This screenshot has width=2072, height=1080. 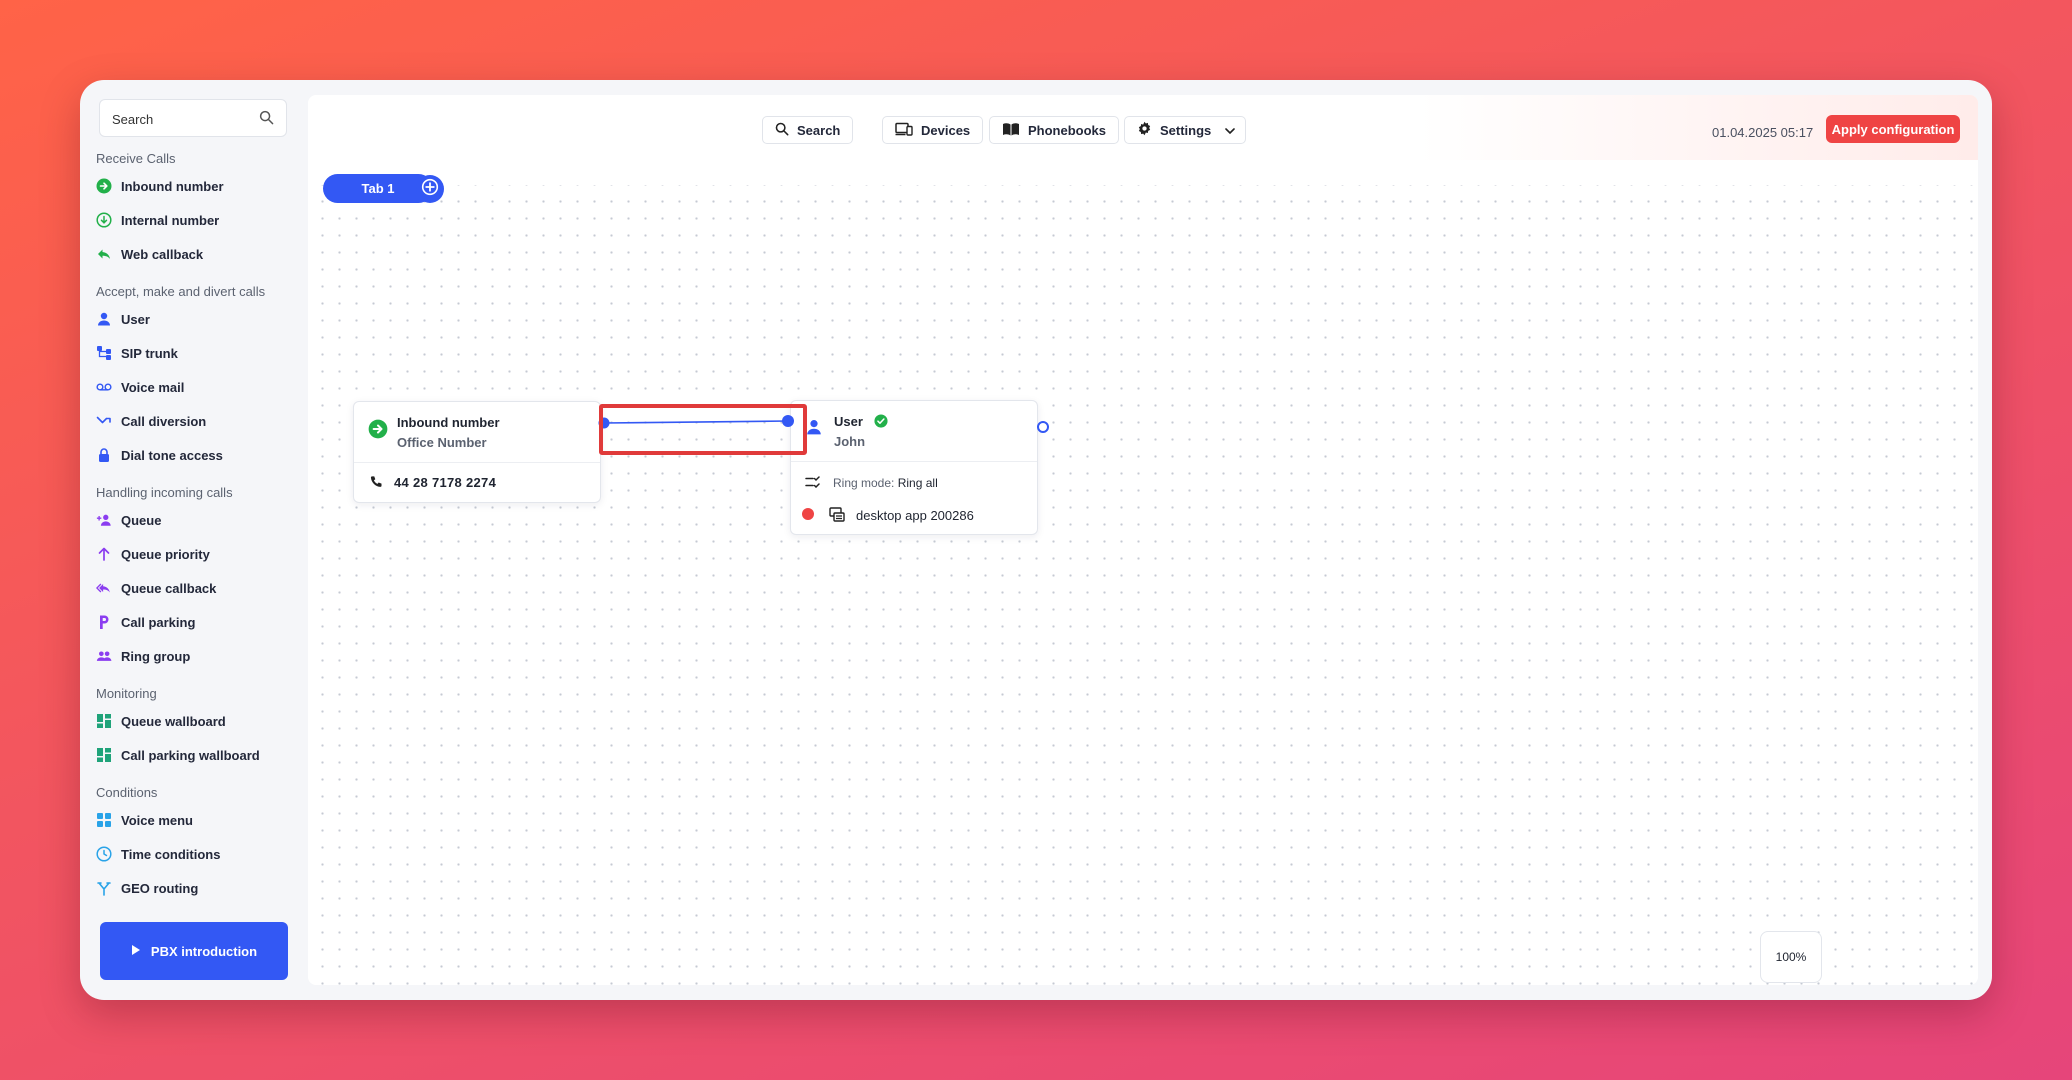 I want to click on inbound-arrow-icon, so click(x=104, y=186).